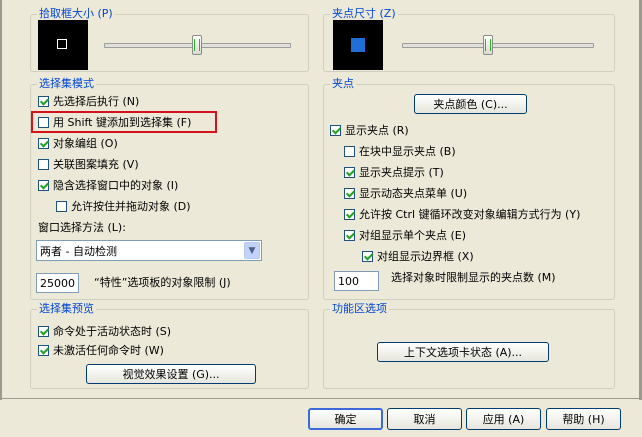  What do you see at coordinates (1, 200) in the screenshot?
I see `dialog-left-edge` at bounding box center [1, 200].